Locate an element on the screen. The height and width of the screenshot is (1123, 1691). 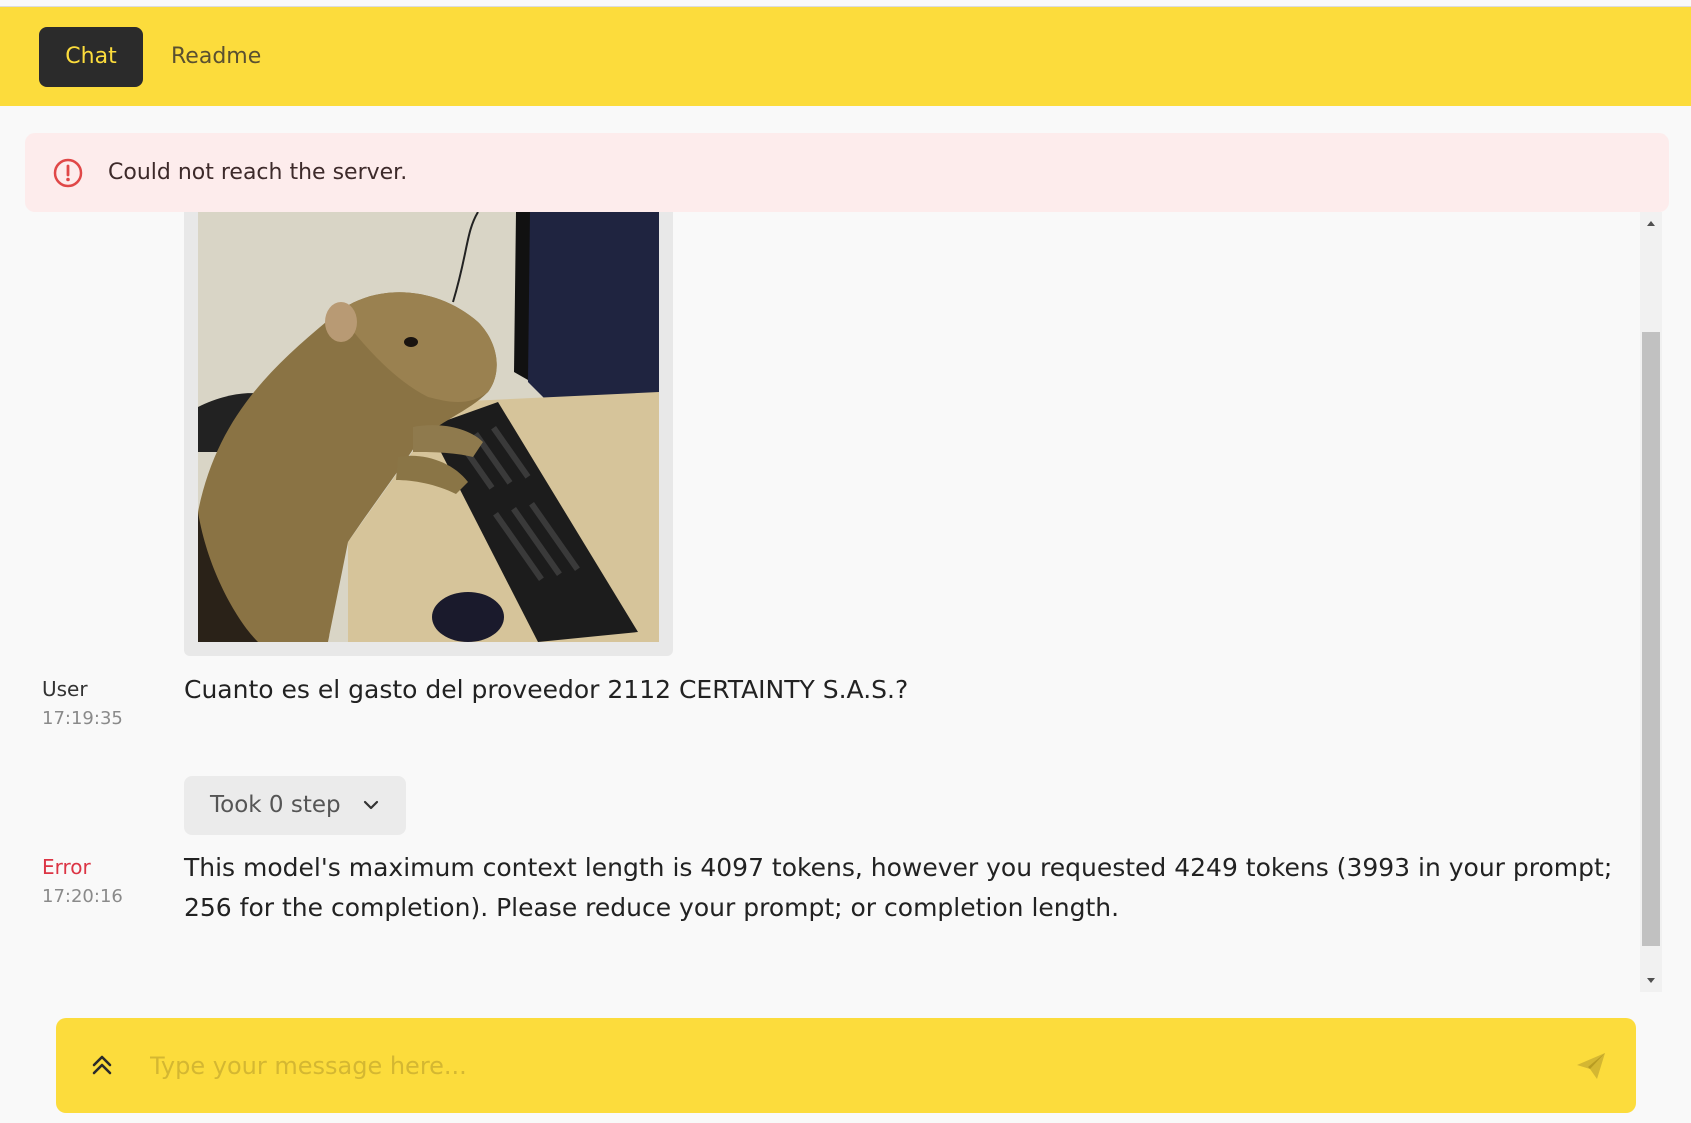
chevron-down-icon is located at coordinates (371, 805).